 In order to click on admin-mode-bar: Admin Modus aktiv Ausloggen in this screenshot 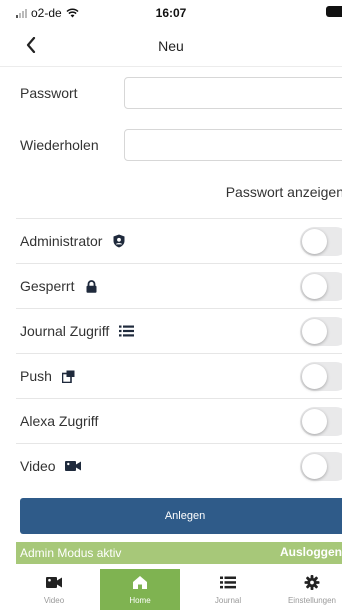, I will do `click(179, 553)`.